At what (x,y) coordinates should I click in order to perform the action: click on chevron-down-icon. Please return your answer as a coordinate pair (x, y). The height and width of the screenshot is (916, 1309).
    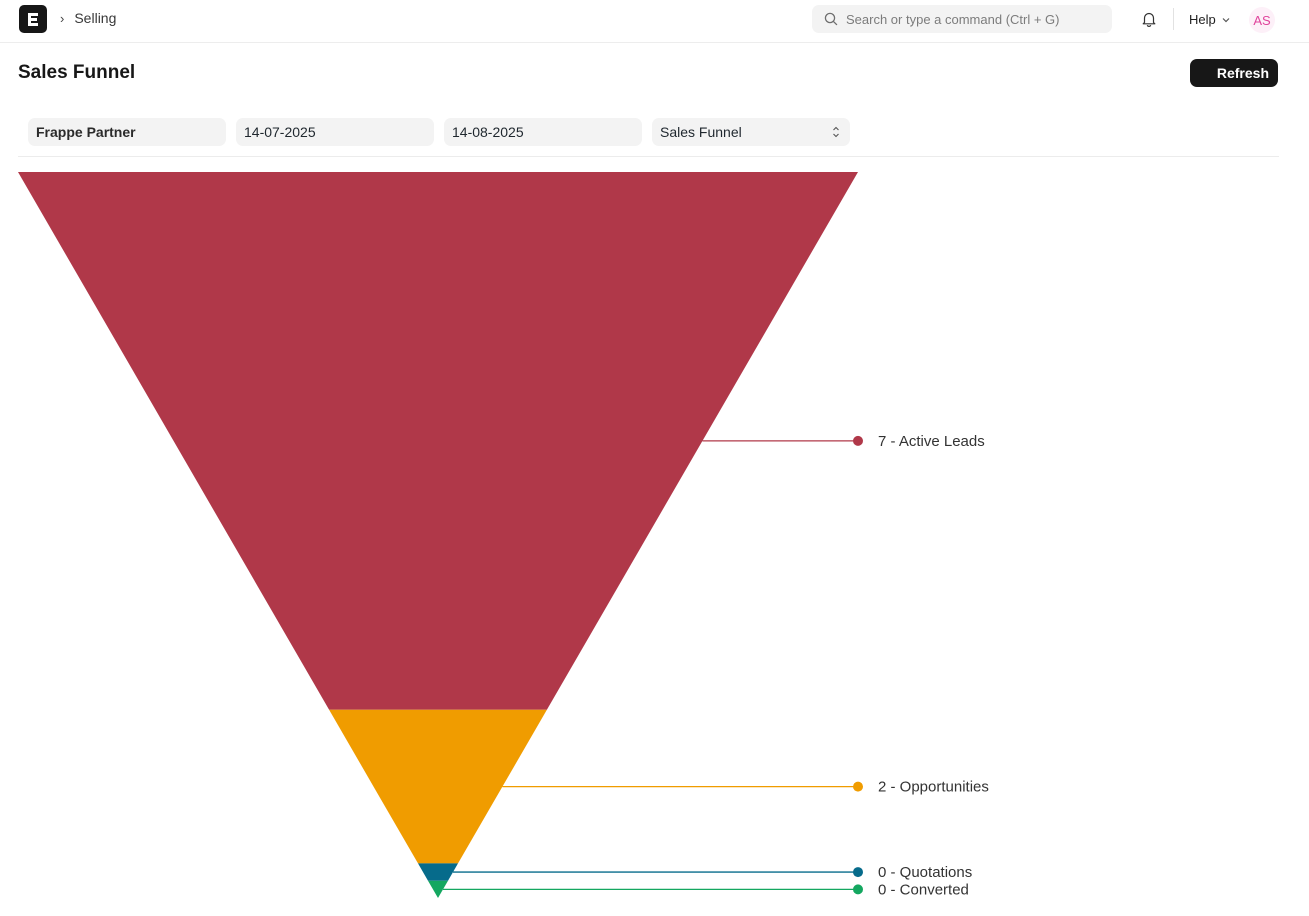
    Looking at the image, I should click on (1226, 19).